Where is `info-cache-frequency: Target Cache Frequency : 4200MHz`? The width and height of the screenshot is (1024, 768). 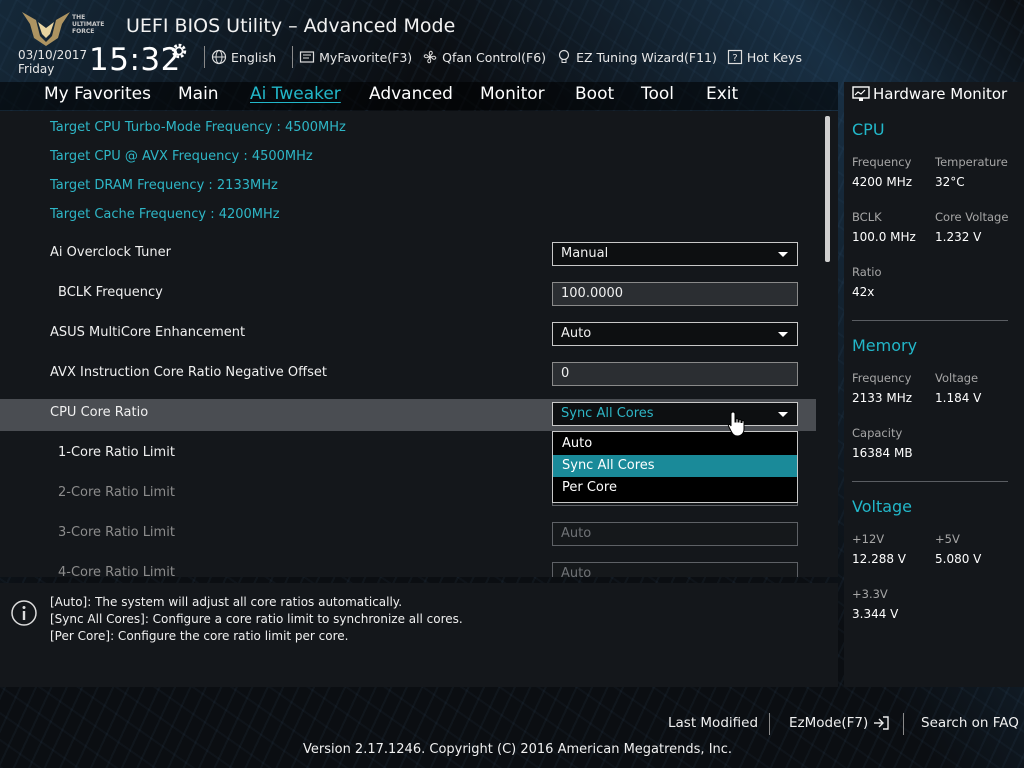 info-cache-frequency: Target Cache Frequency : 4200MHz is located at coordinates (165, 214).